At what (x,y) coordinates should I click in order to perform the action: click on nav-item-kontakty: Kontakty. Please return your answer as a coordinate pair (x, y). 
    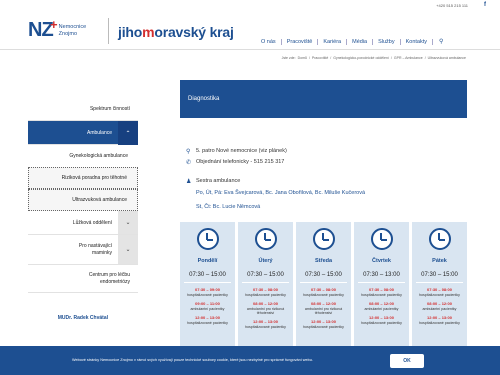
    Looking at the image, I should click on (417, 41).